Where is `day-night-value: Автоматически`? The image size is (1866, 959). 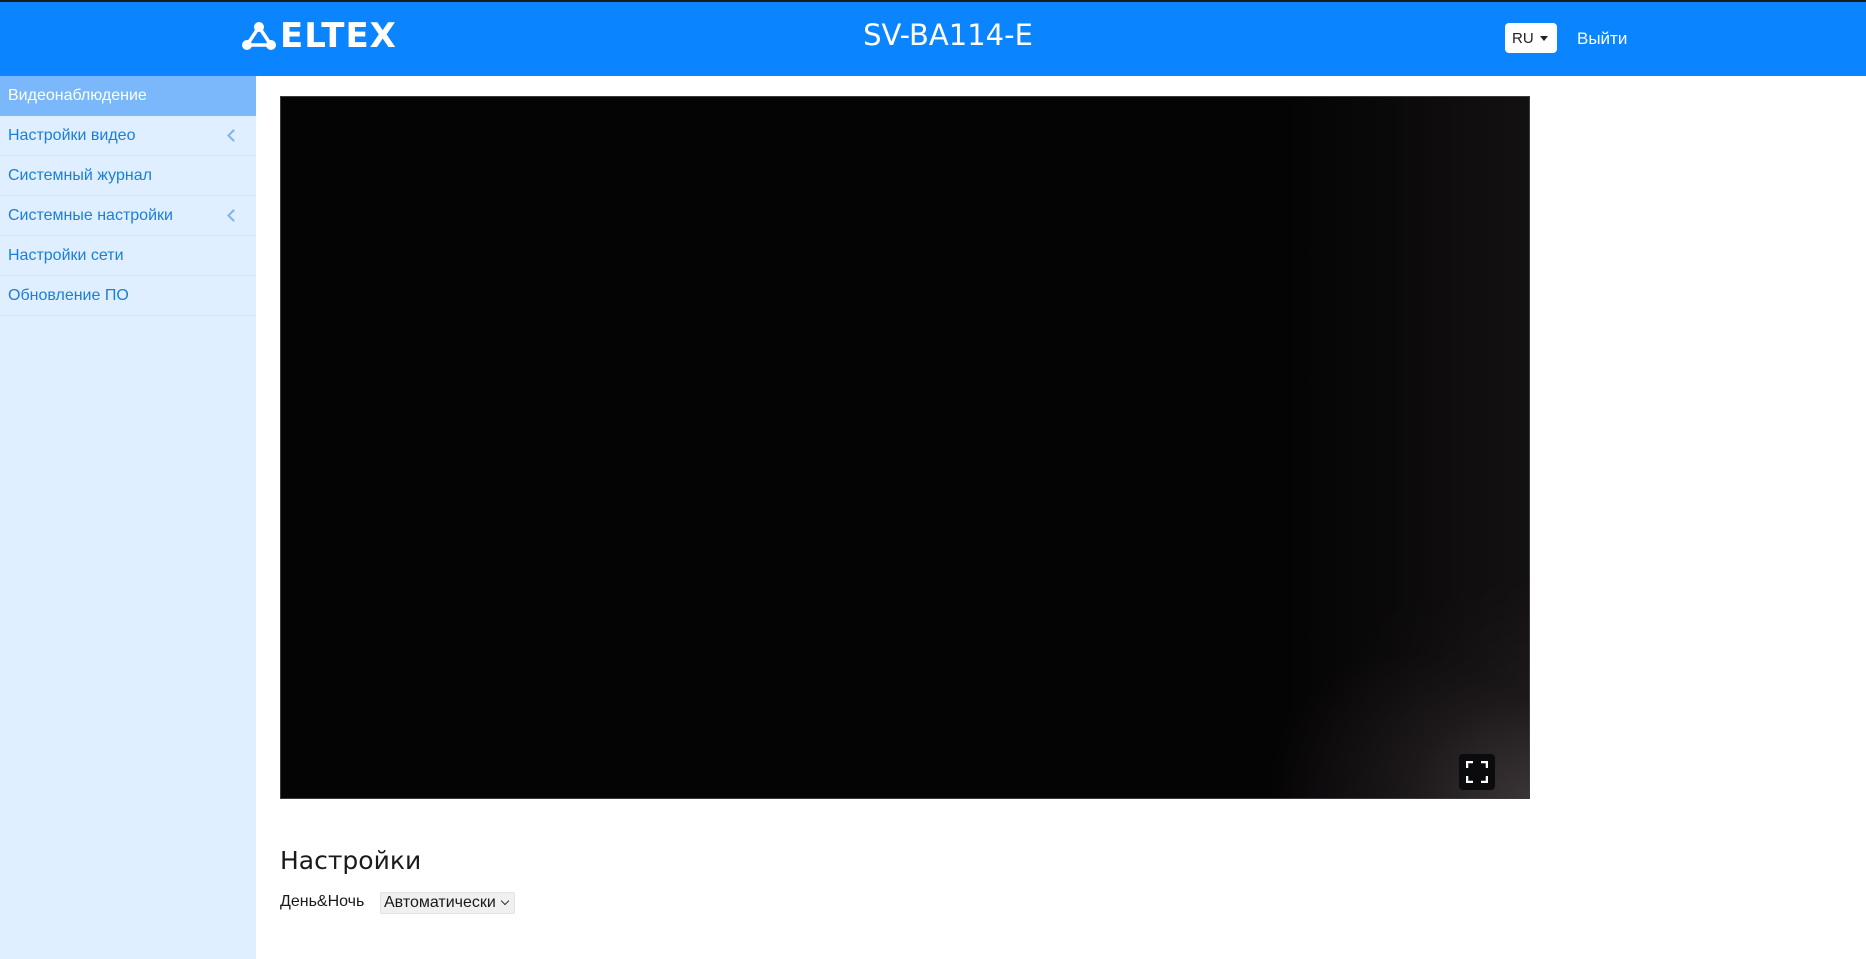 day-night-value: Автоматически is located at coordinates (440, 902).